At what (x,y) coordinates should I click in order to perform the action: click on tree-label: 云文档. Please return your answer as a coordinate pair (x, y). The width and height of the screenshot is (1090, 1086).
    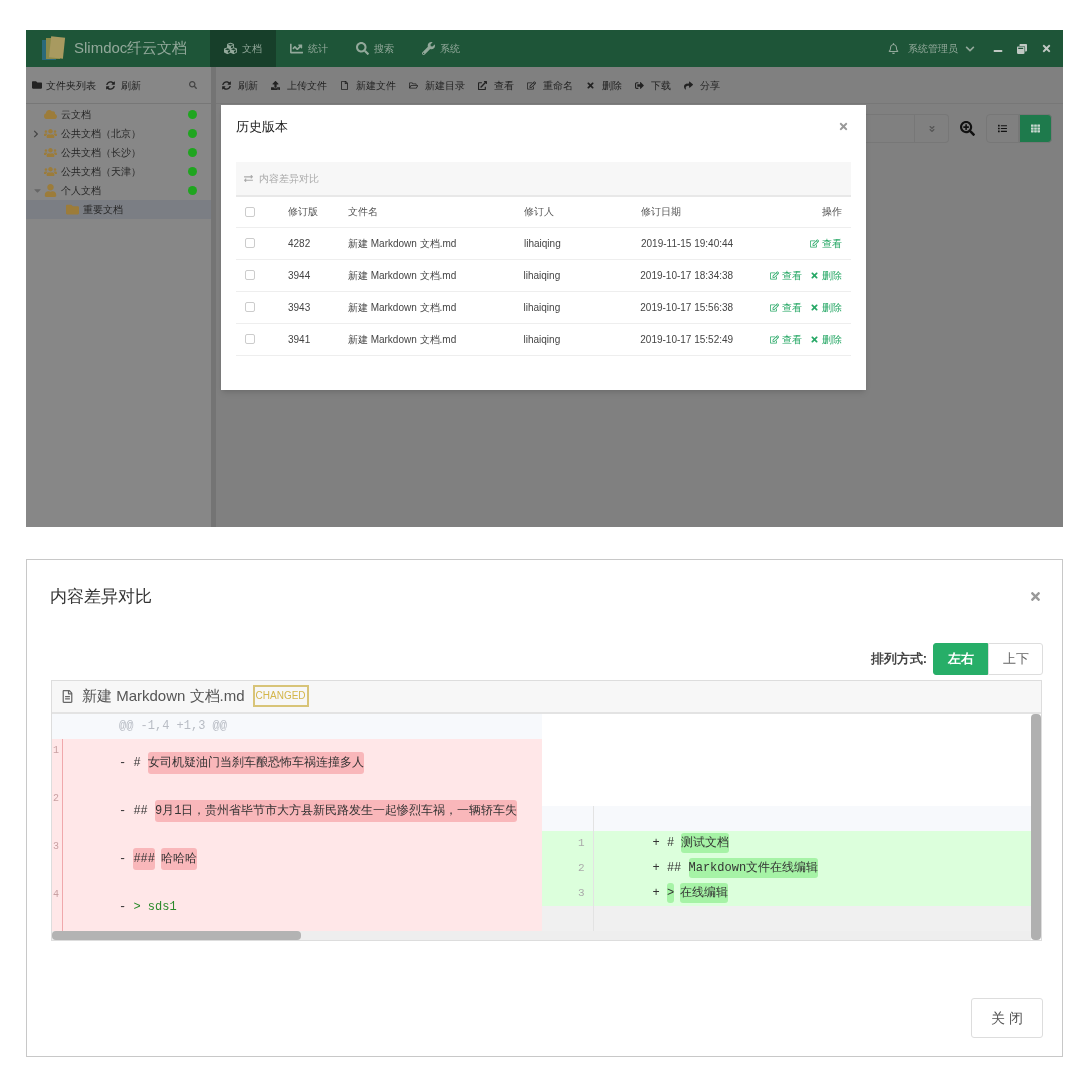
    Looking at the image, I should click on (76, 115).